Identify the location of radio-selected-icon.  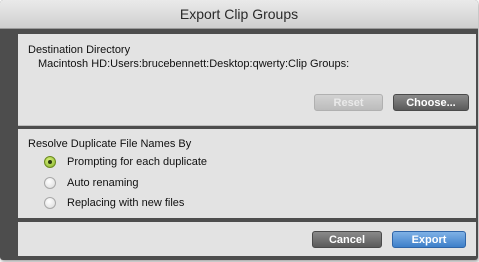
(50, 162).